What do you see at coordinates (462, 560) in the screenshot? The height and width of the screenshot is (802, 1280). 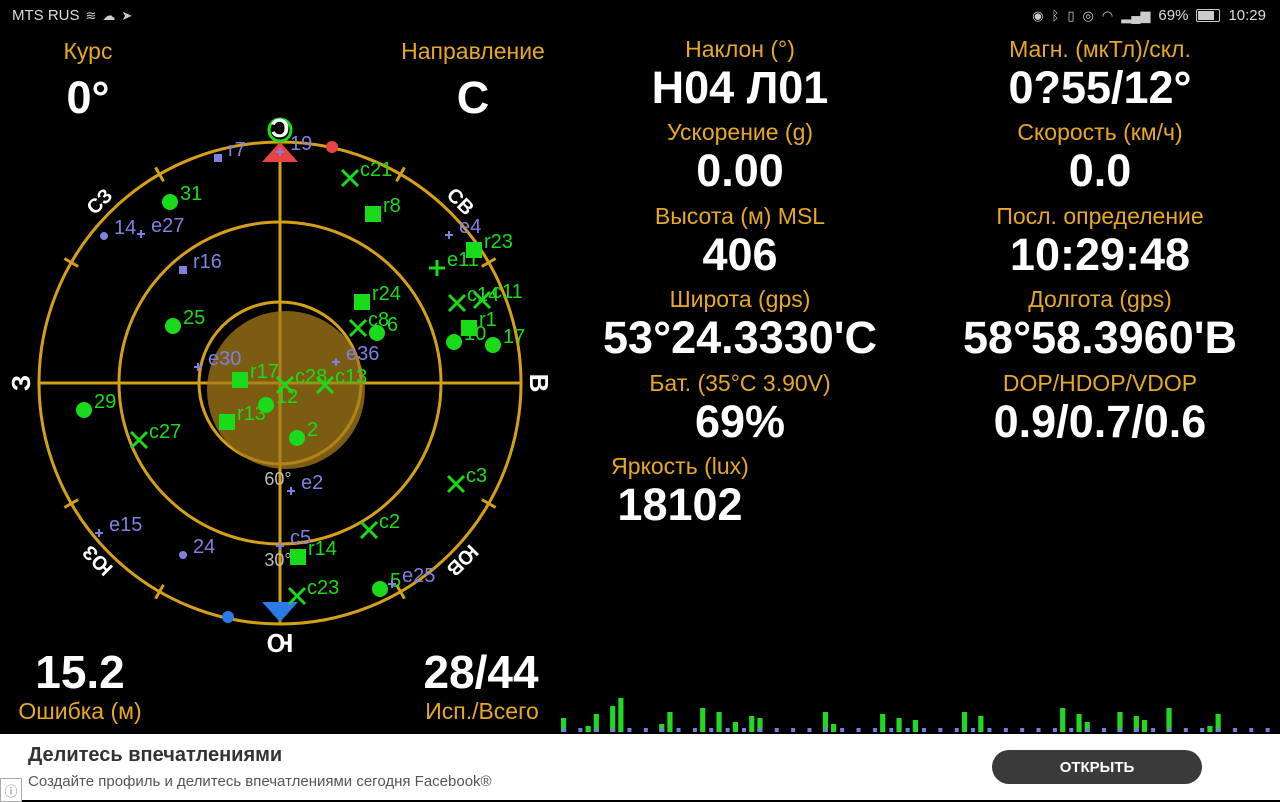 I see `cardinal-se: ЮВ` at bounding box center [462, 560].